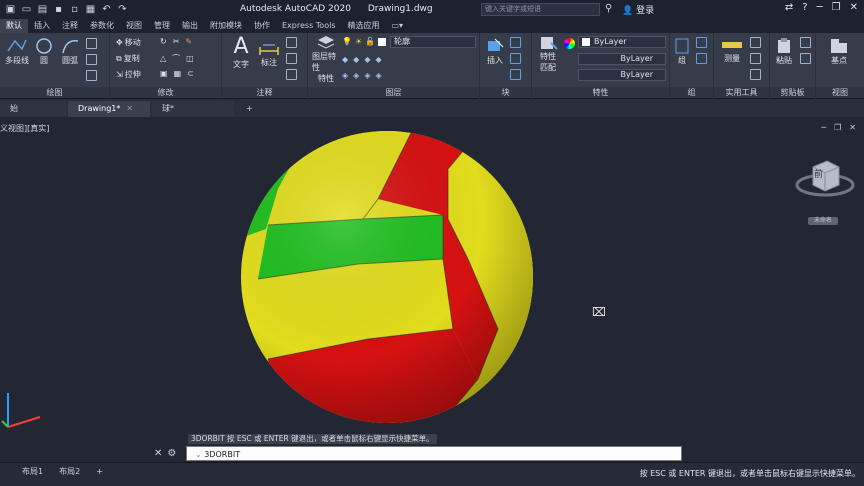  Describe the element at coordinates (326, 59) in the screenshot. I see `layer-properties-button: 图层特性 特性` at that location.